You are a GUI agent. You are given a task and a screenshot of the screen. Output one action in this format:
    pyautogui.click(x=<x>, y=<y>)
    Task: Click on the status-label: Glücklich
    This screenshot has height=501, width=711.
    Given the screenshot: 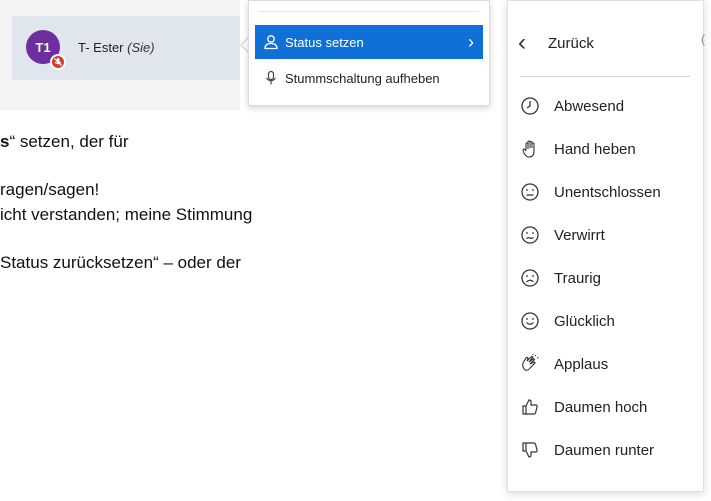 What is the action you would take?
    pyautogui.click(x=584, y=321)
    